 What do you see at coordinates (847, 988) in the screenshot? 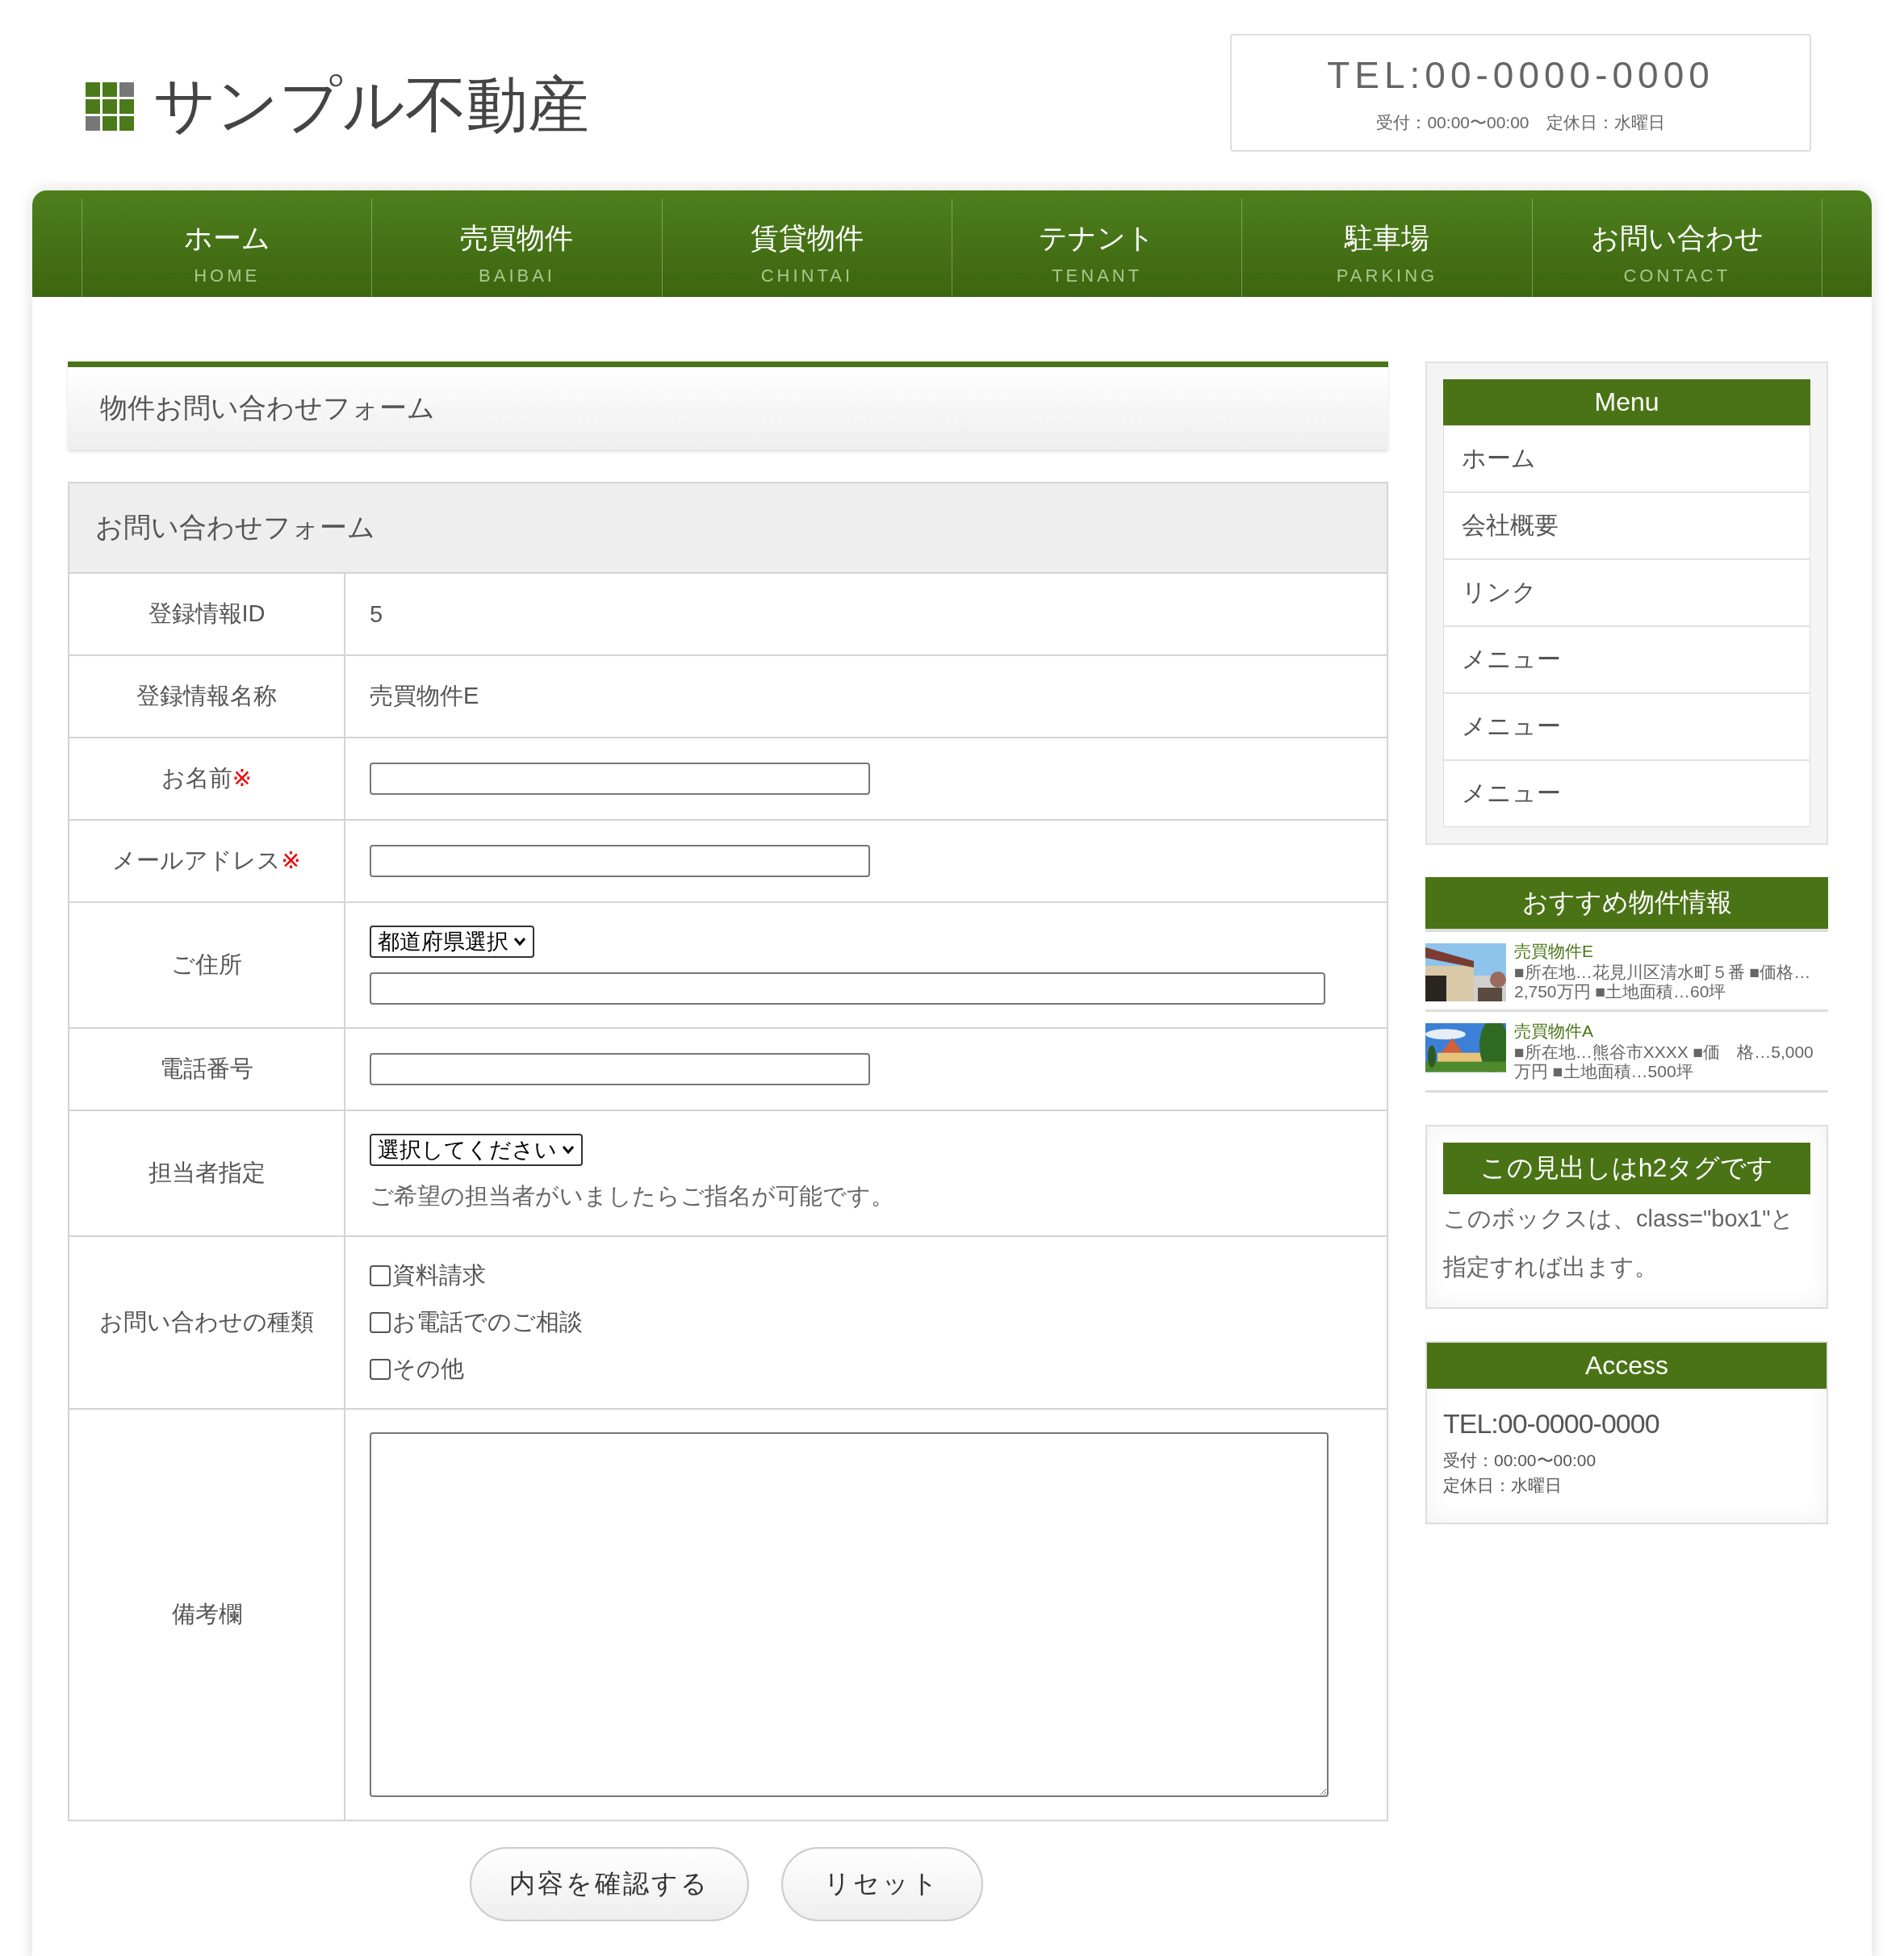
I see `address-field` at bounding box center [847, 988].